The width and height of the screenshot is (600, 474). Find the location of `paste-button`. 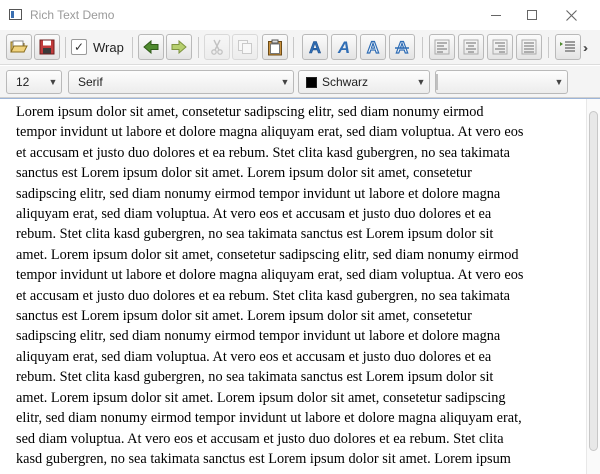

paste-button is located at coordinates (275, 47).